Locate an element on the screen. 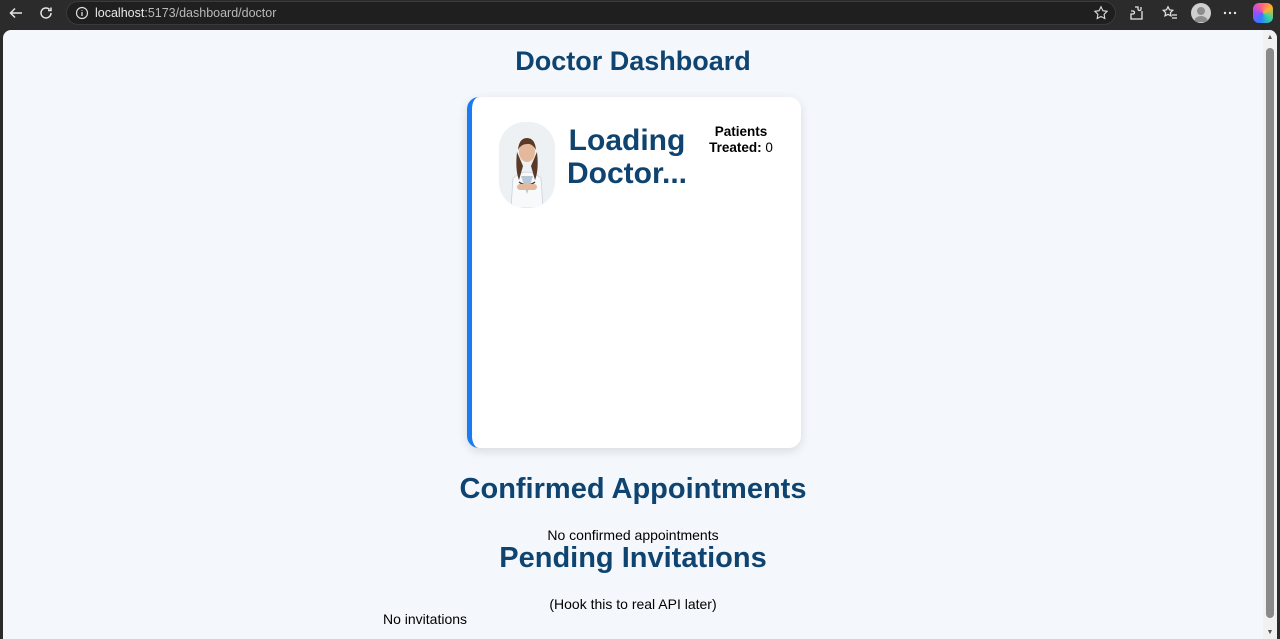  profile-avatar-icon is located at coordinates (1201, 13).